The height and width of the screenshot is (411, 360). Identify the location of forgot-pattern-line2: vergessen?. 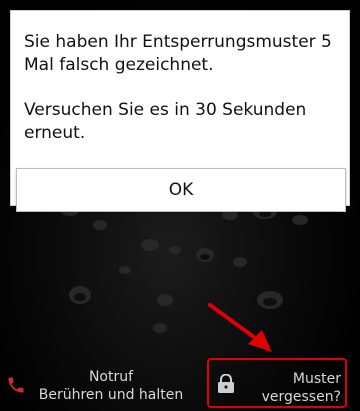
(301, 397).